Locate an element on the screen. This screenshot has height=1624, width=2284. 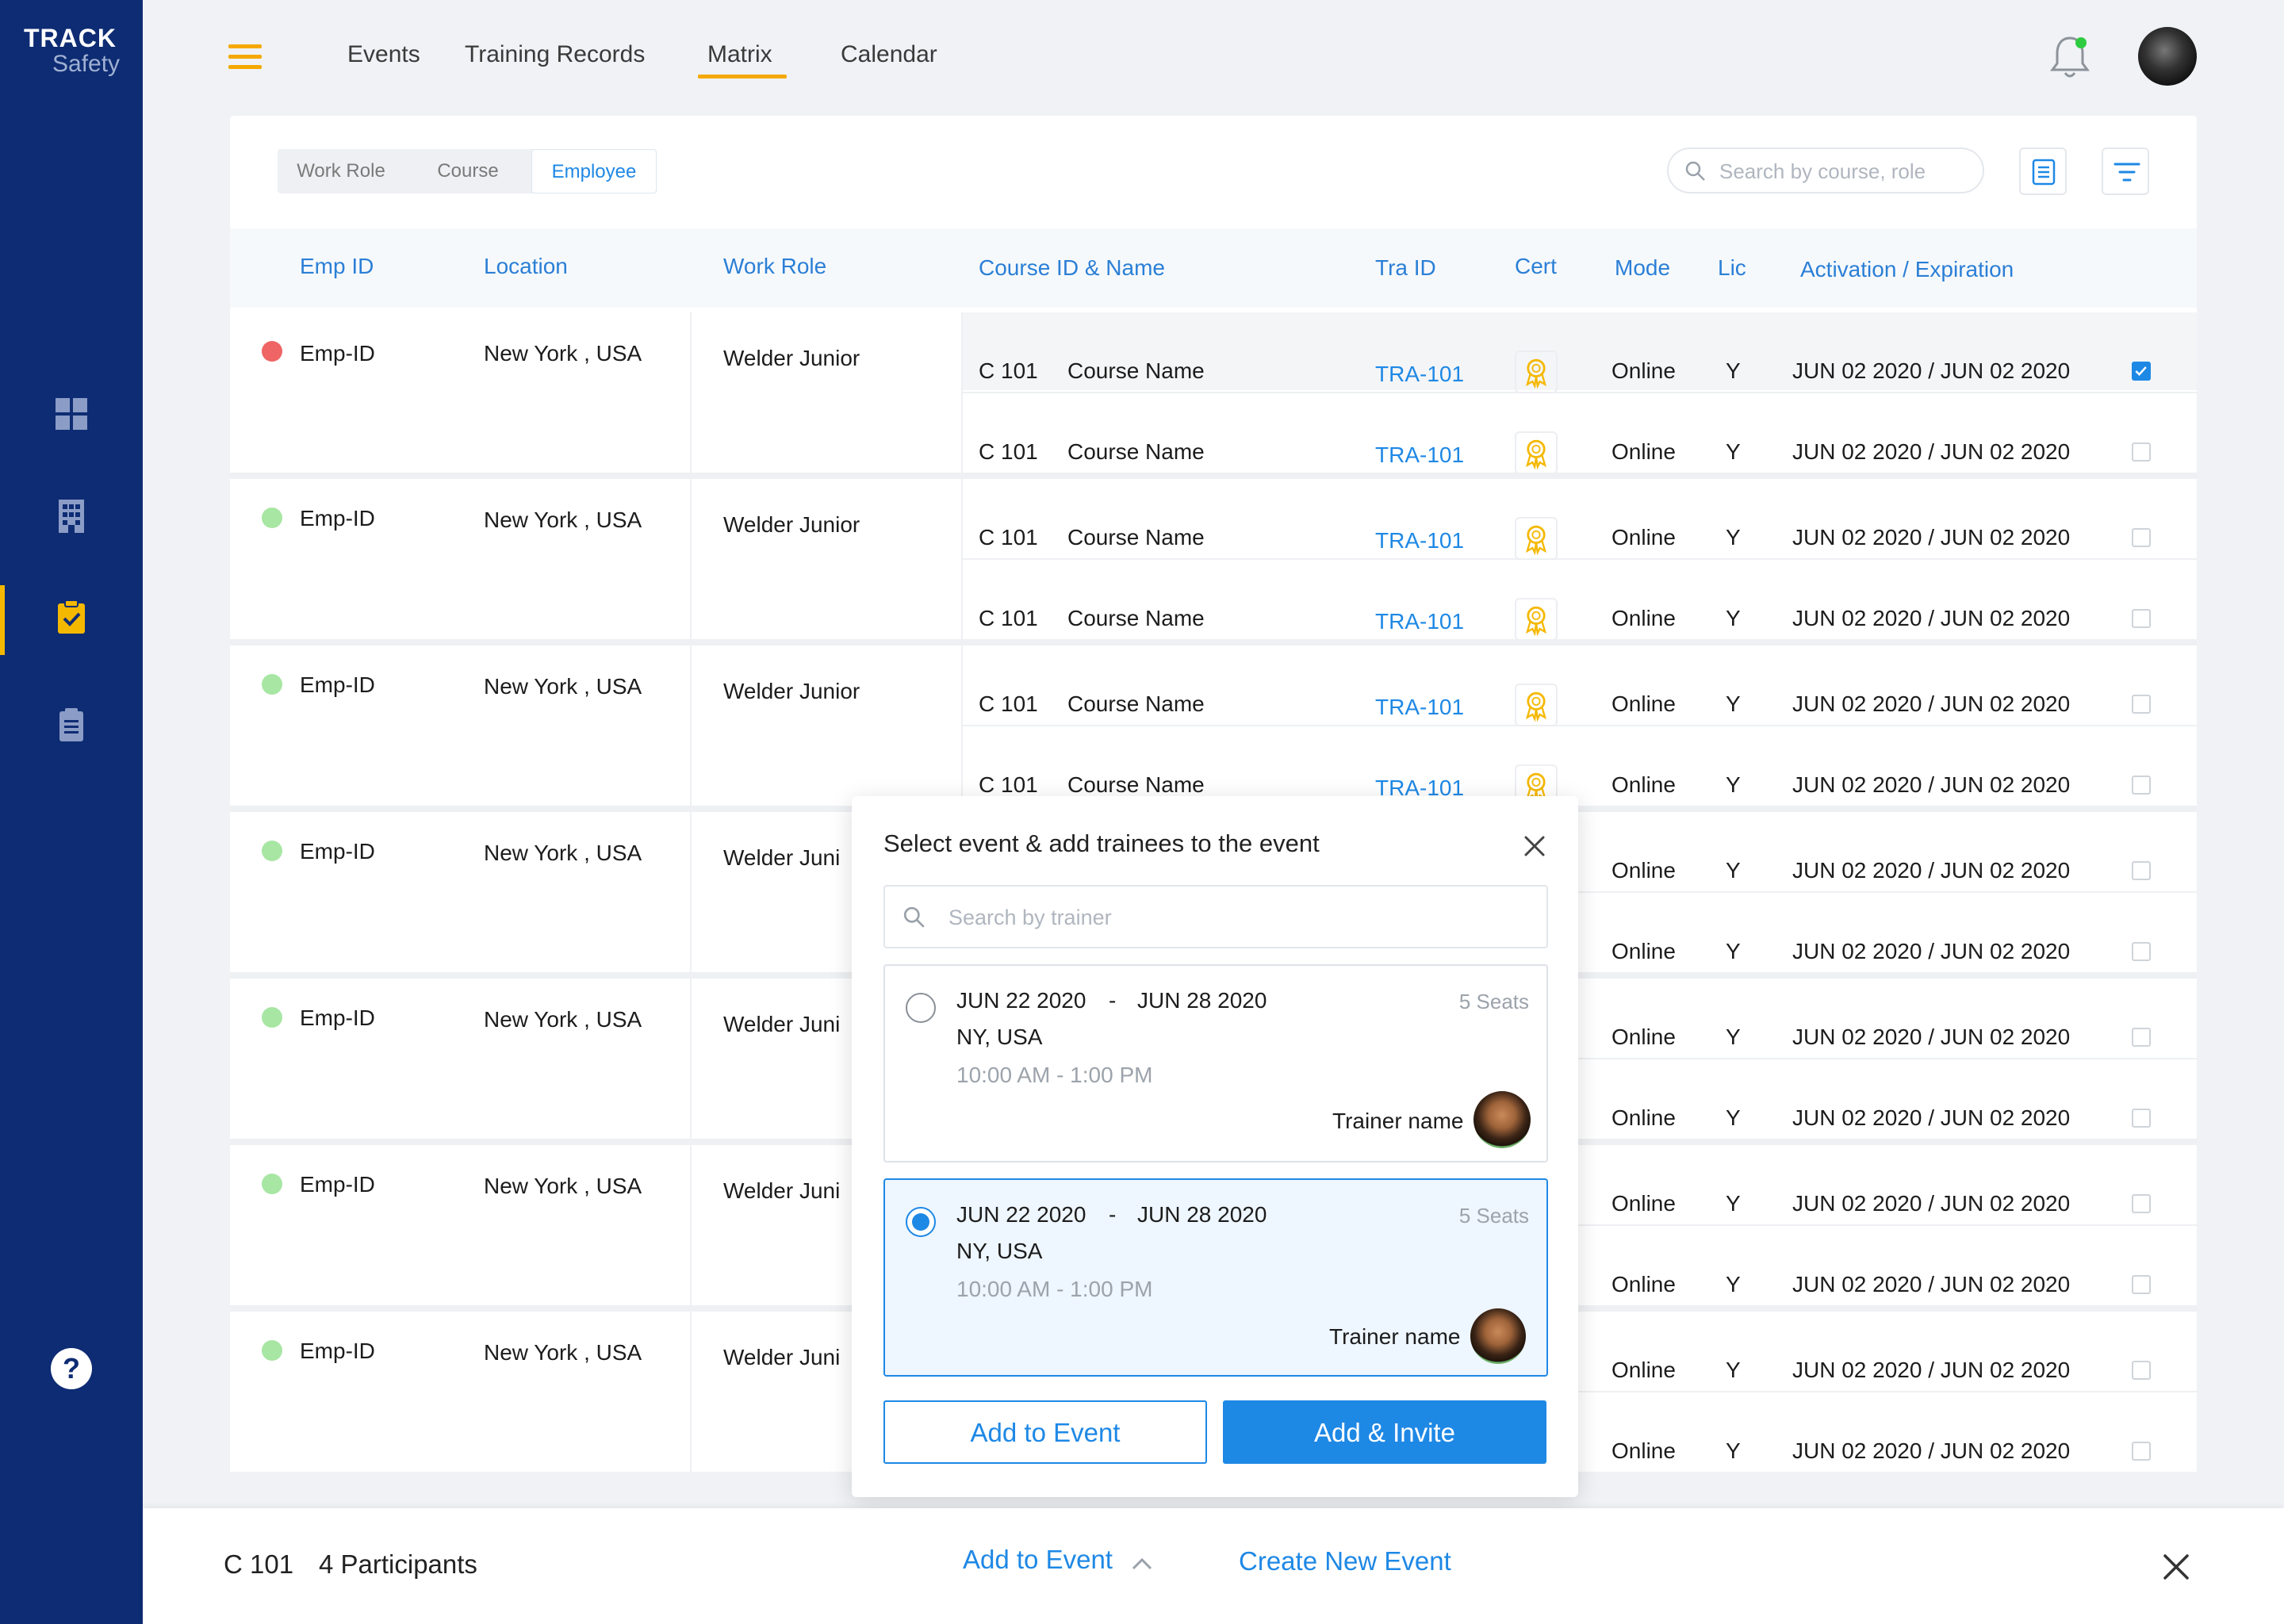
segment-employee: Employee is located at coordinates (594, 171).